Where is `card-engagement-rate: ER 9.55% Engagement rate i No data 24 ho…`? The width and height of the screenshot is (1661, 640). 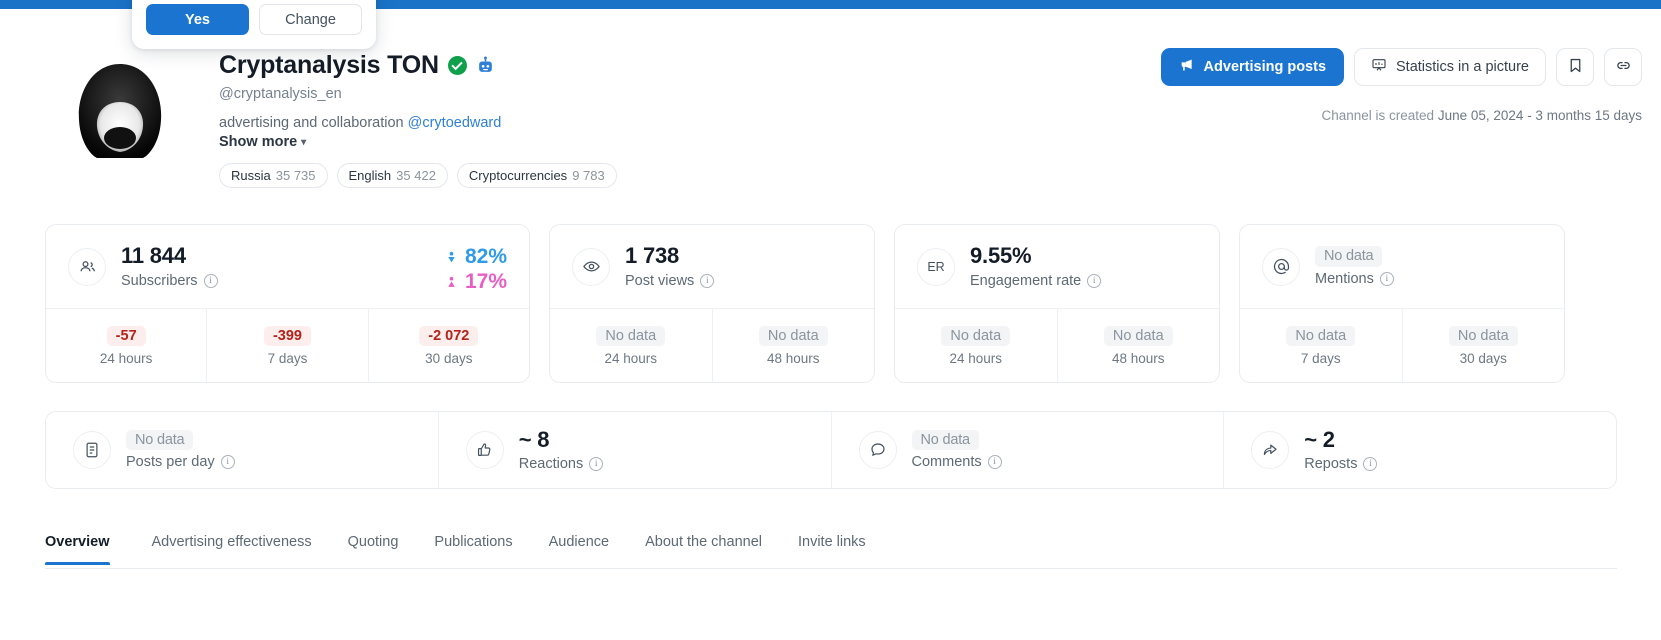
card-engagement-rate: ER 9.55% Engagement rate i No data 24 ho… is located at coordinates (1057, 303).